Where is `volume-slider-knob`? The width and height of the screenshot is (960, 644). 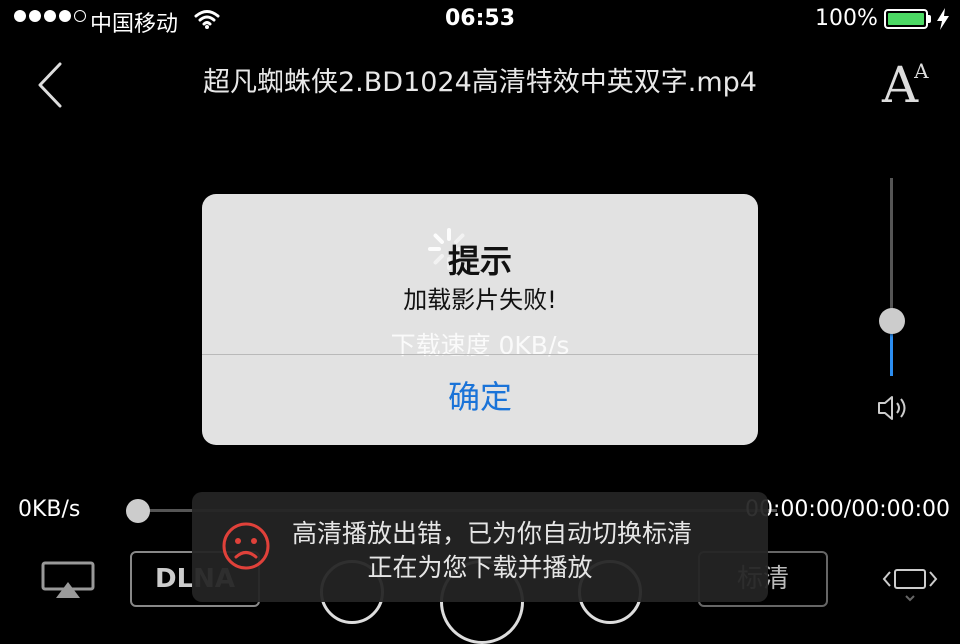 volume-slider-knob is located at coordinates (892, 321).